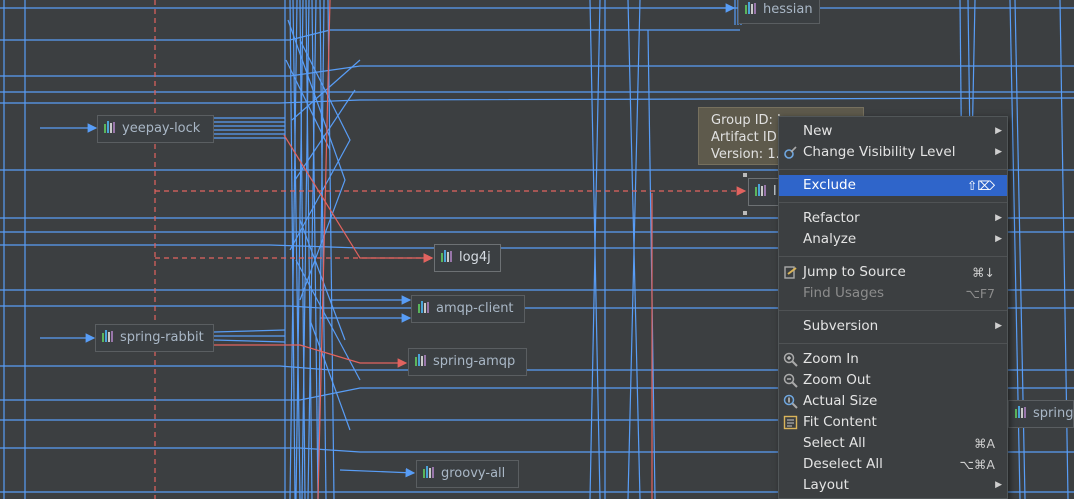 This screenshot has height=499, width=1074. Describe the element at coordinates (893, 485) in the screenshot. I see `menu-item-layout: Layout ▶` at that location.